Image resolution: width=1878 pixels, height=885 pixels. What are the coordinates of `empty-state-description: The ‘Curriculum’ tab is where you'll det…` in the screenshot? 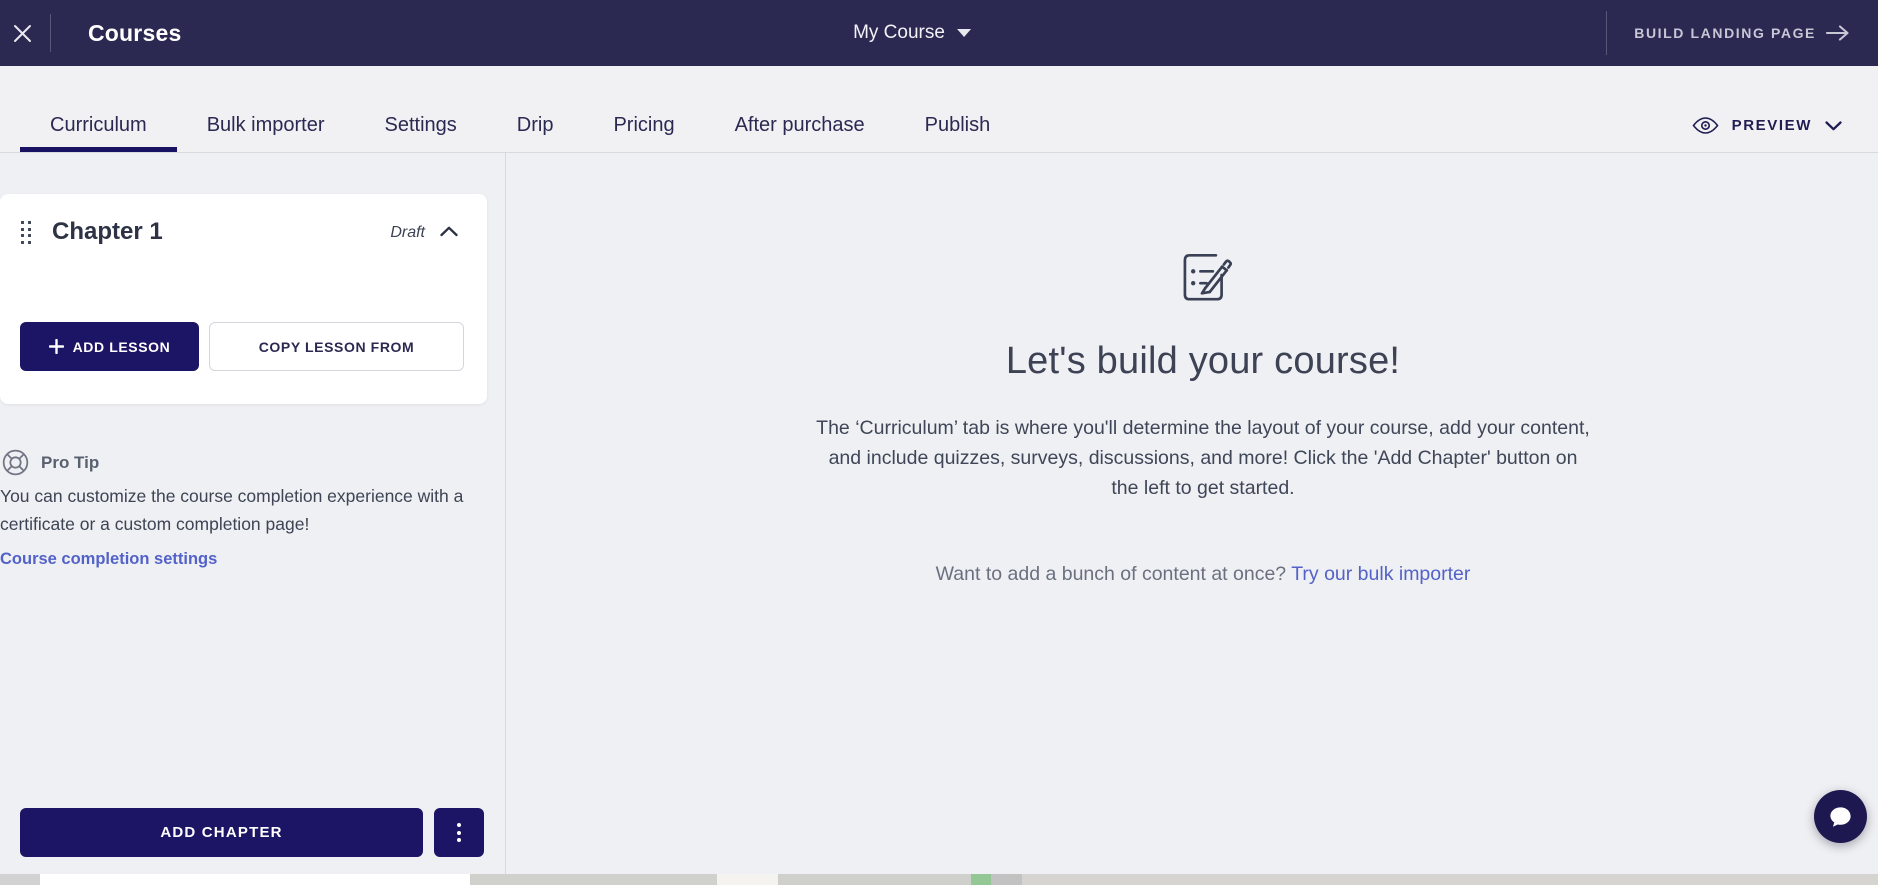 It's located at (1203, 458).